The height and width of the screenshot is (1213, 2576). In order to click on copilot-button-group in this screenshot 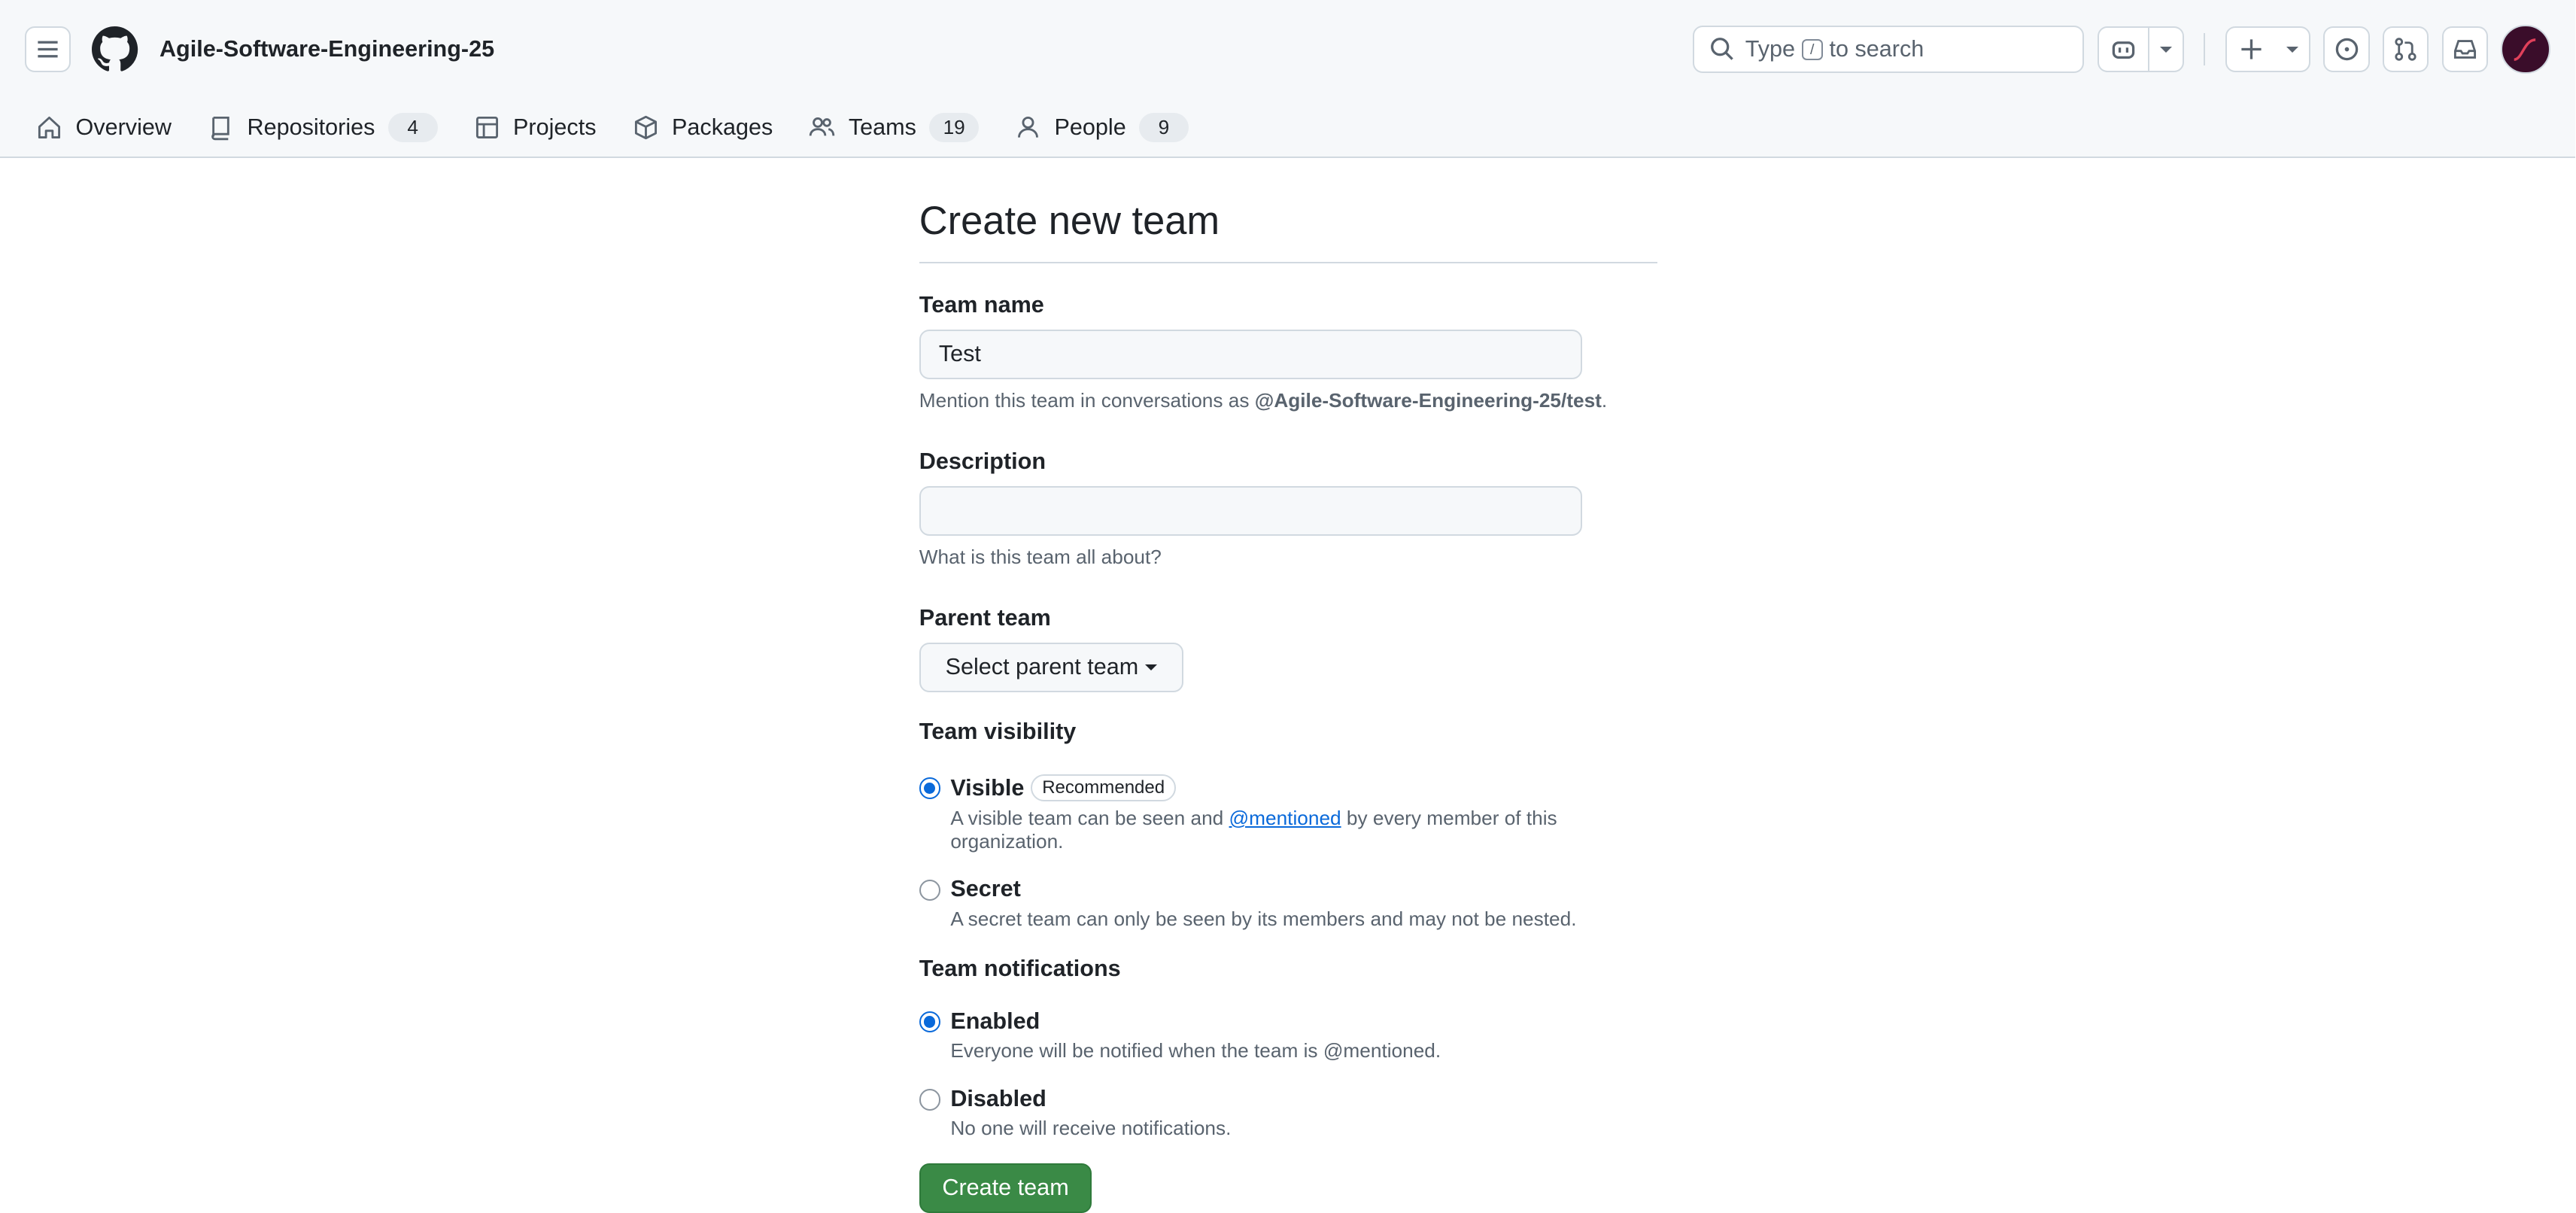, I will do `click(2141, 49)`.